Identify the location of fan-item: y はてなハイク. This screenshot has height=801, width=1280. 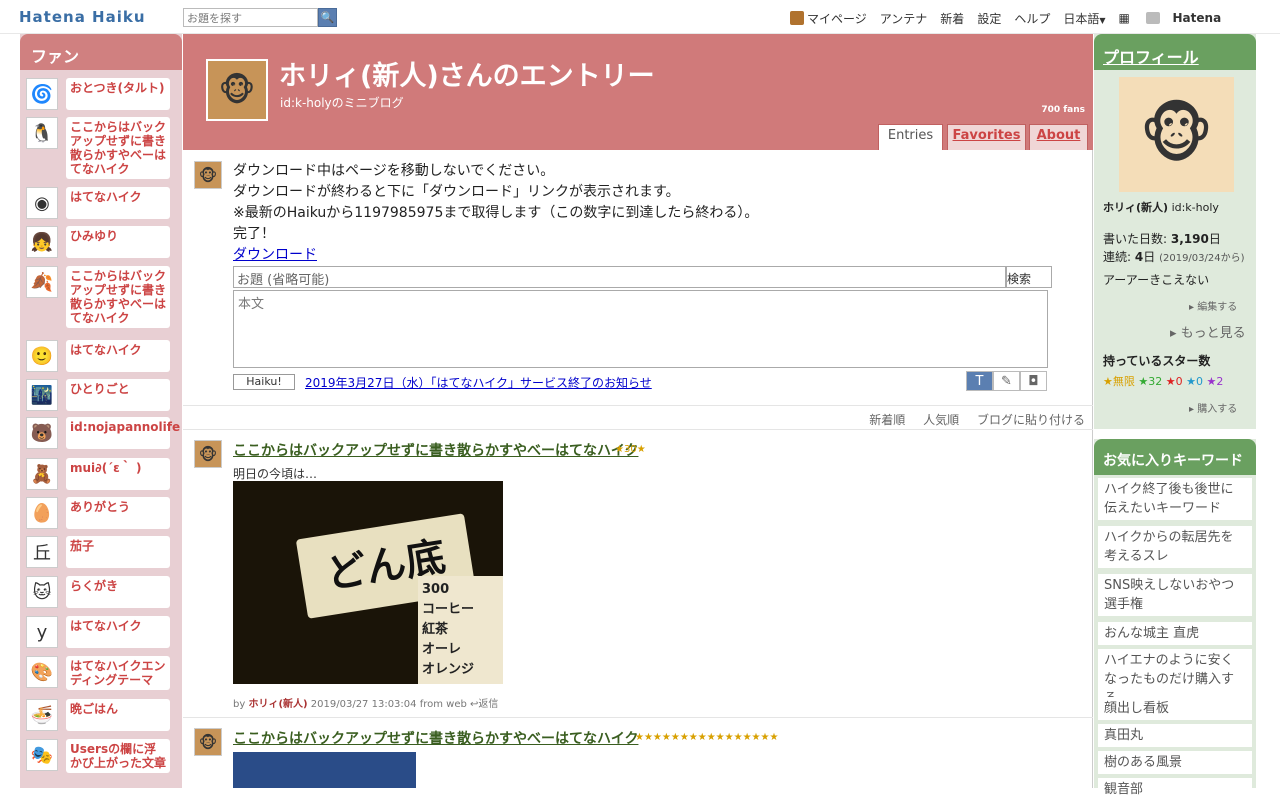
(98, 632).